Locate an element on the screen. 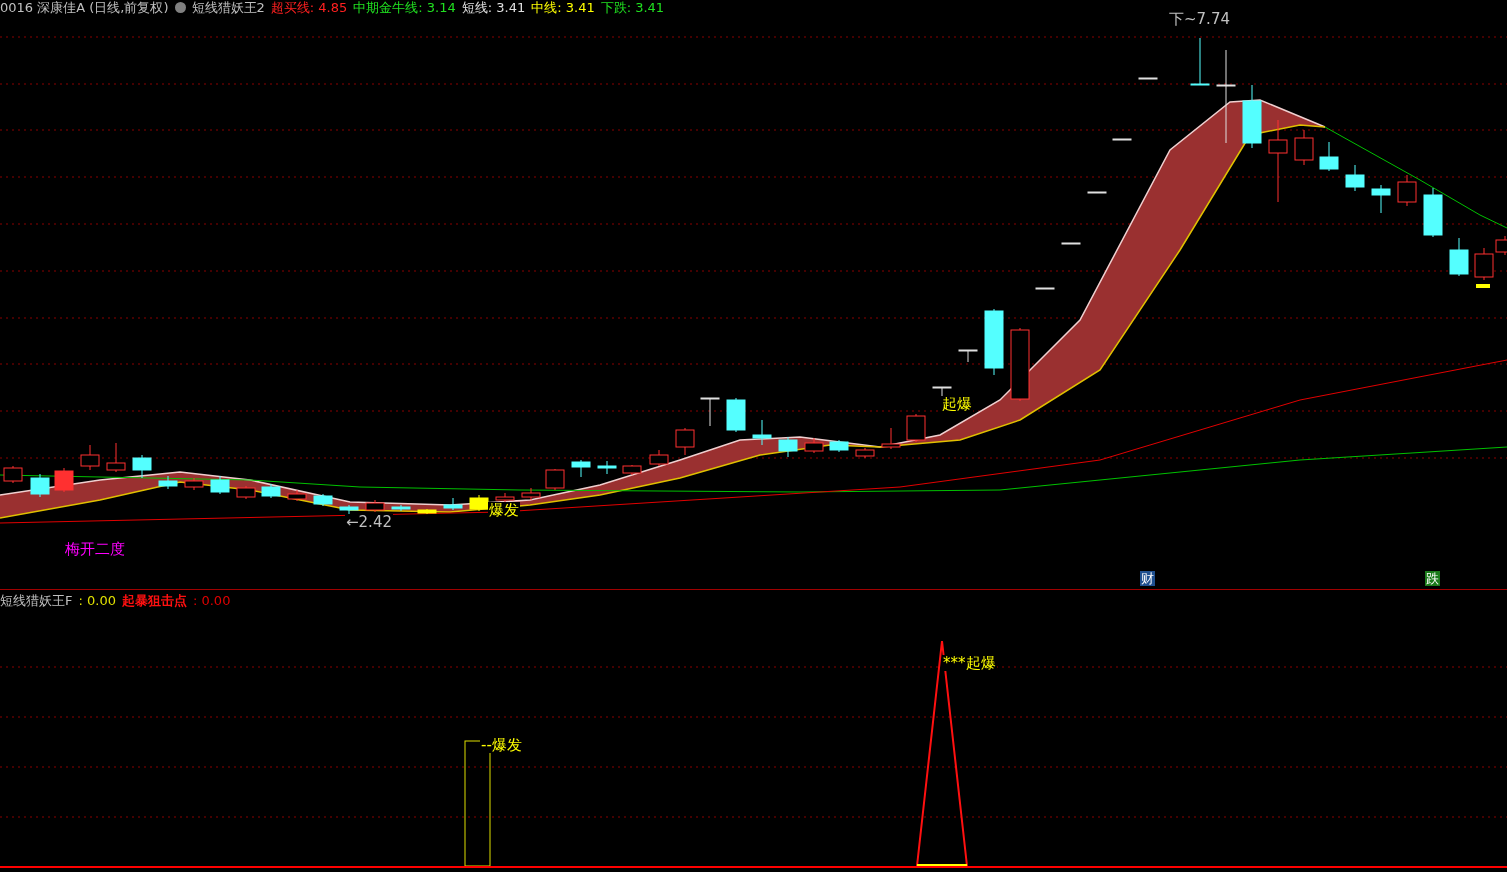 This screenshot has width=1507, height=872. chart-label: --爆发 is located at coordinates (501, 745).